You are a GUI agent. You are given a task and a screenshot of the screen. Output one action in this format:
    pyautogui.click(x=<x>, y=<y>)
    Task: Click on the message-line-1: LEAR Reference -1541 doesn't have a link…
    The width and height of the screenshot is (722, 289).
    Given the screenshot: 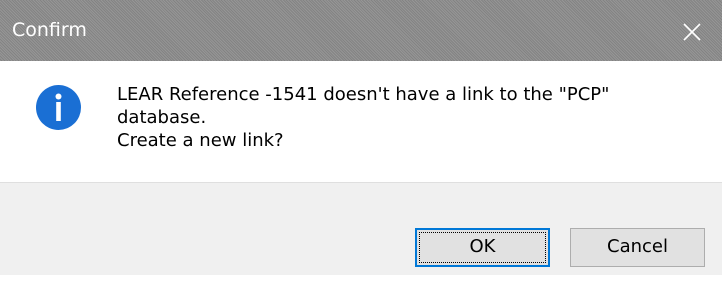 What is the action you would take?
    pyautogui.click(x=363, y=94)
    